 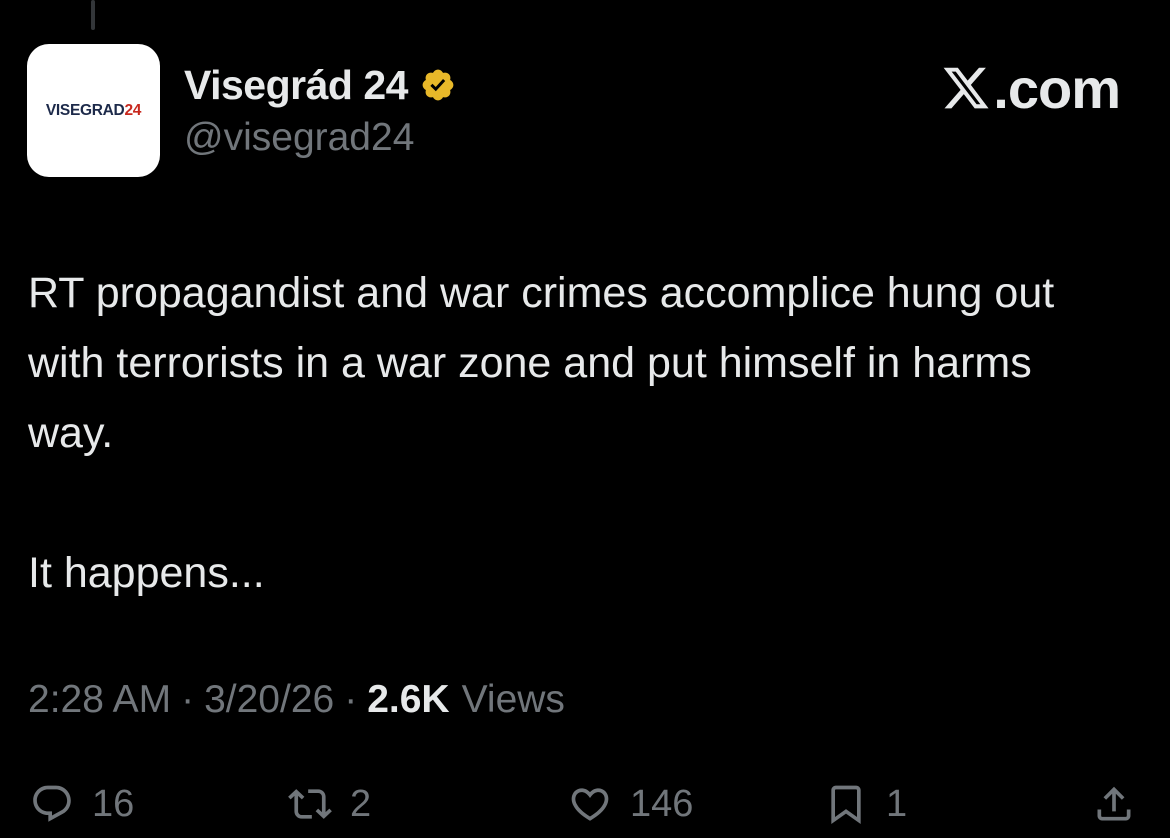 What do you see at coordinates (269, 700) in the screenshot?
I see `tweet-date: 3/20/26` at bounding box center [269, 700].